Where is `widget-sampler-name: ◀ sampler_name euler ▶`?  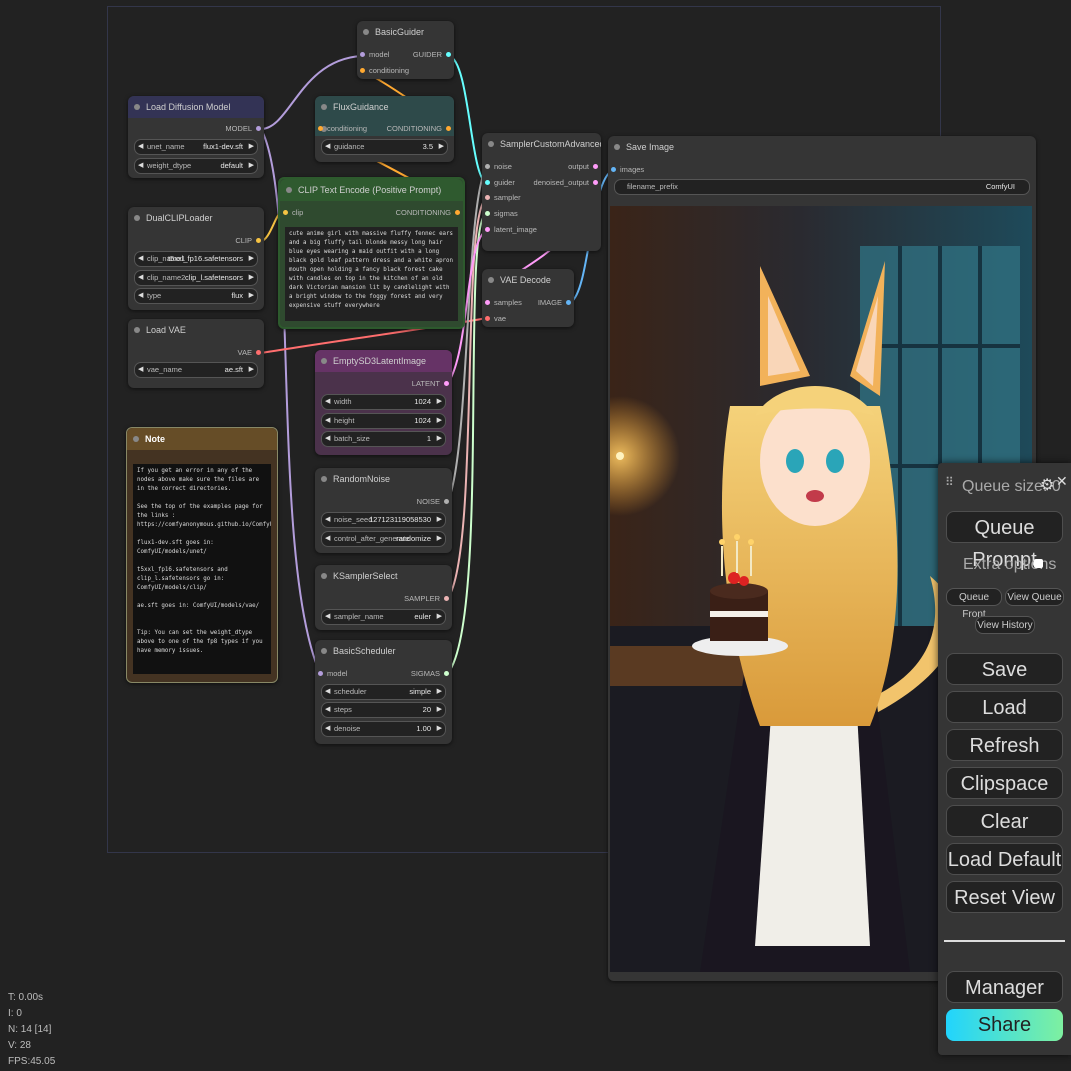
widget-sampler-name: ◀ sampler_name euler ▶ is located at coordinates (383, 617).